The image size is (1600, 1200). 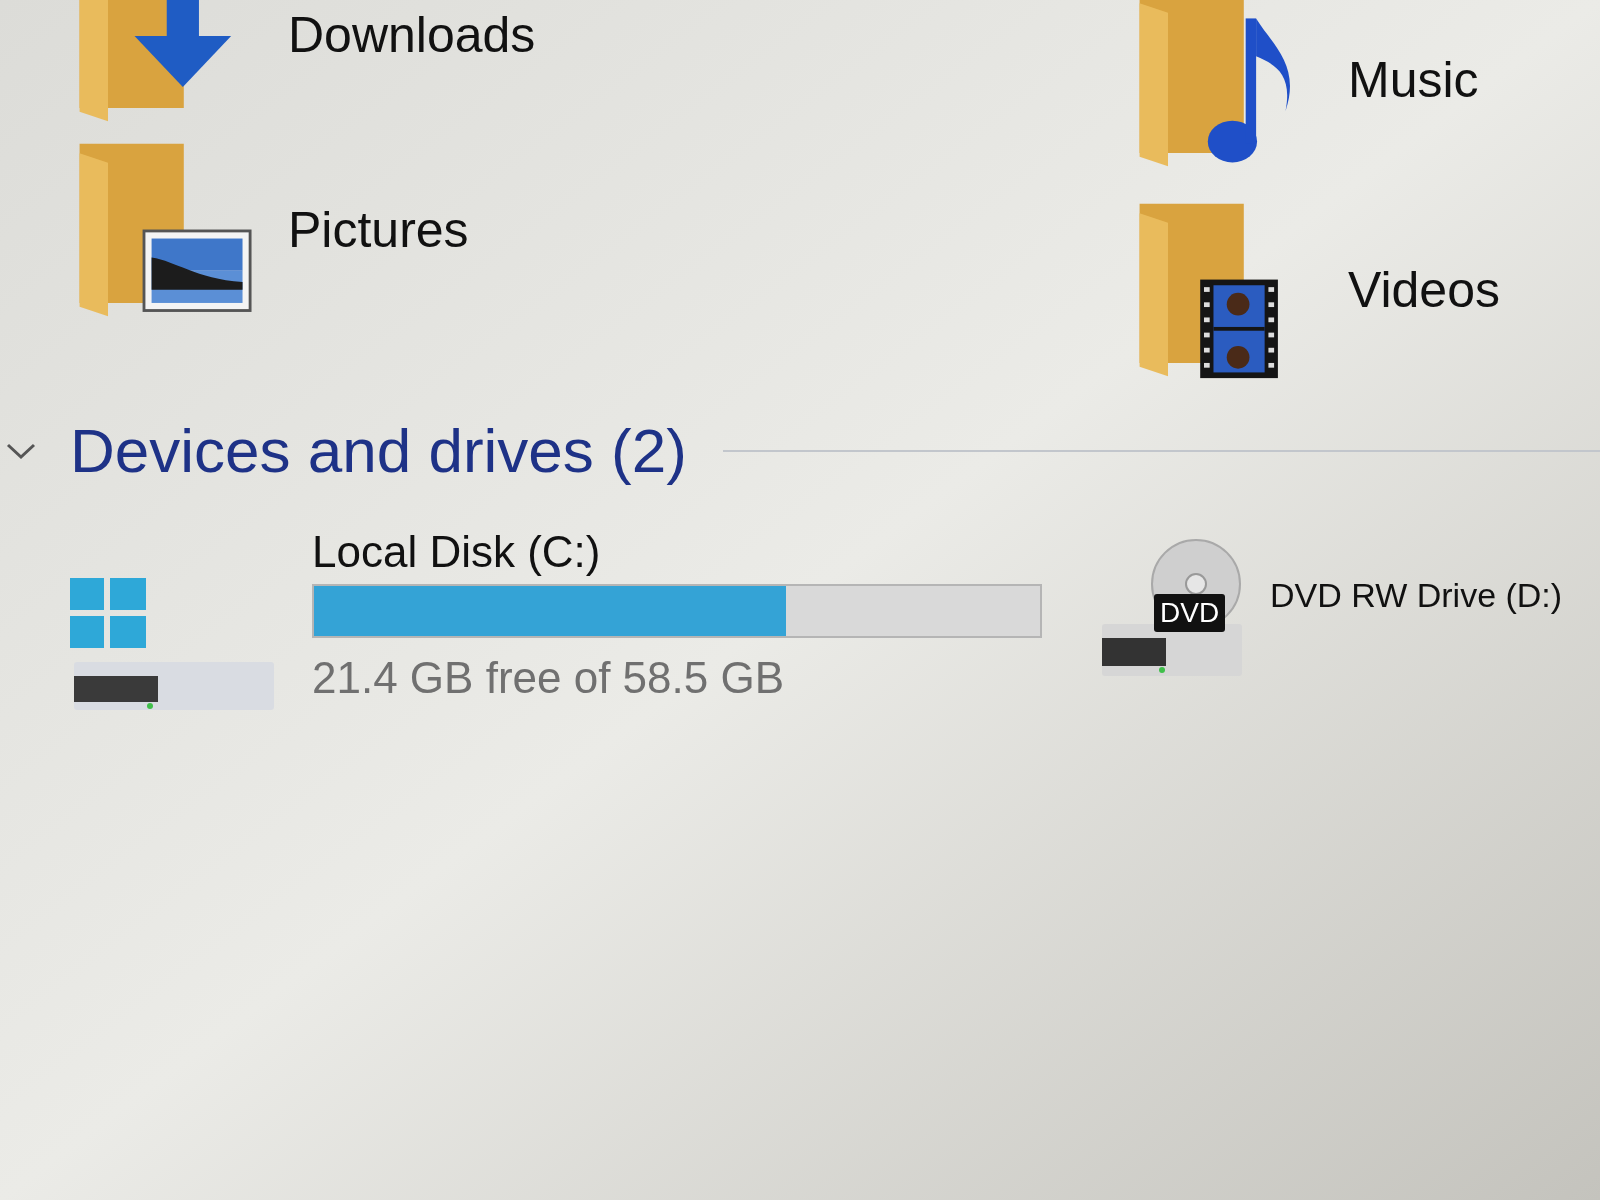 I want to click on chevron-down-icon, so click(x=21, y=451).